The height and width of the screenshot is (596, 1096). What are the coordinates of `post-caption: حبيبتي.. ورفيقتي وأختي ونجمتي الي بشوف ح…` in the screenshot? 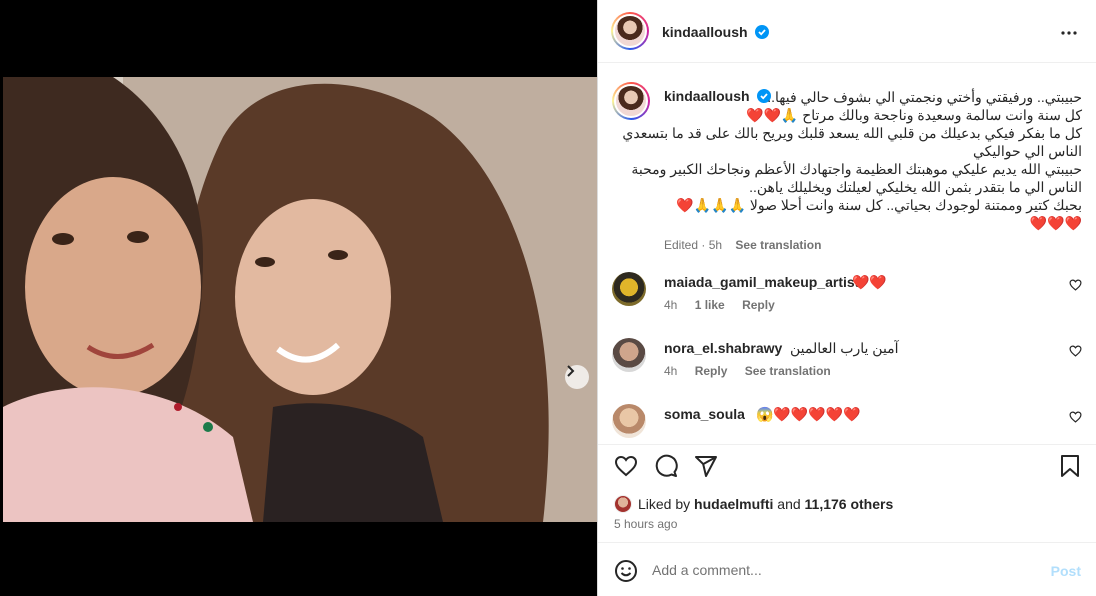 It's located at (852, 160).